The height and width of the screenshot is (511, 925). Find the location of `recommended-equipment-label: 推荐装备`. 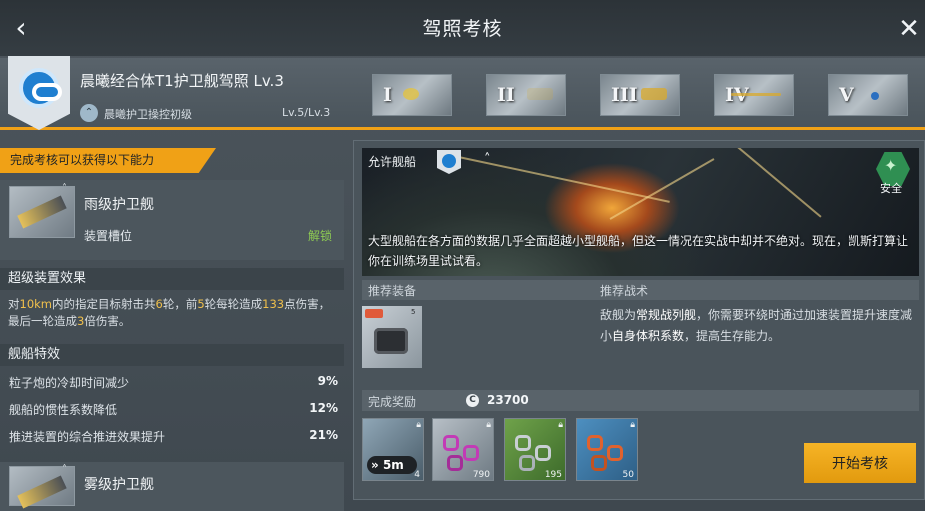

recommended-equipment-label: 推荐装备 is located at coordinates (392, 291).